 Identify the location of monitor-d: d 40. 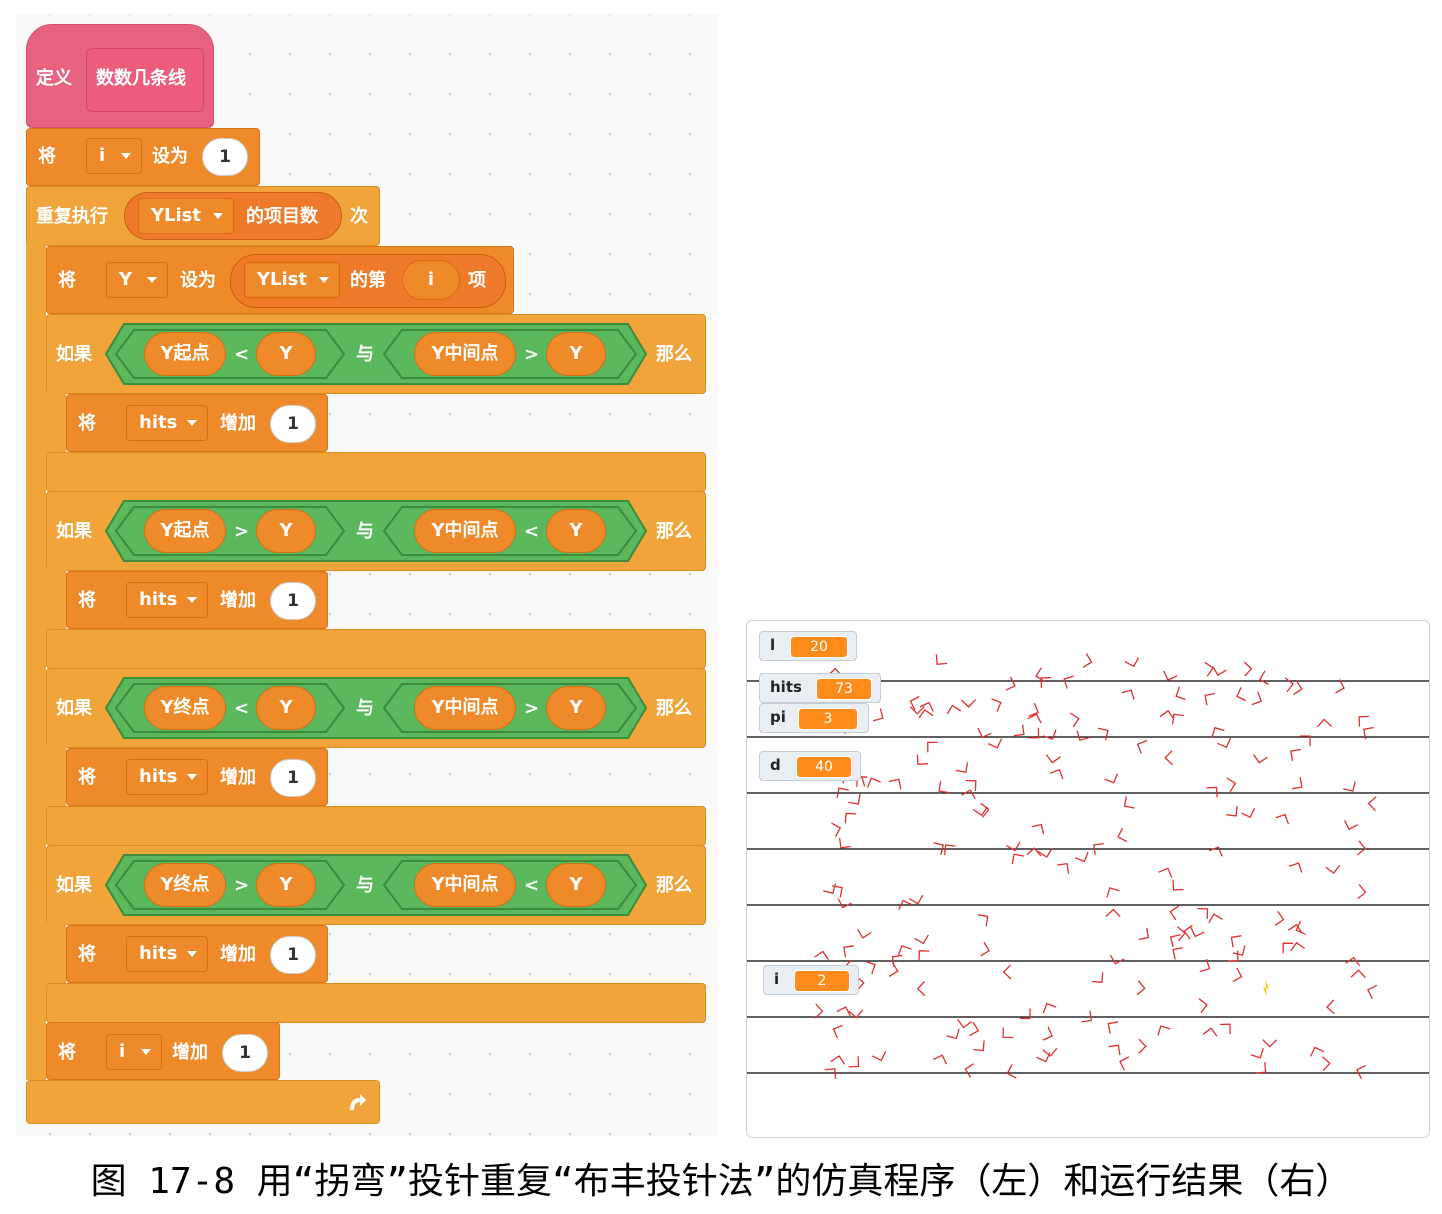
(810, 766).